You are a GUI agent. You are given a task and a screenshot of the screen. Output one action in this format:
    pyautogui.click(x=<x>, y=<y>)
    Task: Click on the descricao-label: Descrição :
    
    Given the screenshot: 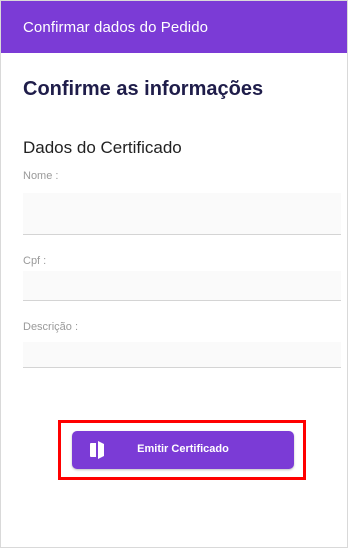 What is the action you would take?
    pyautogui.click(x=51, y=327)
    